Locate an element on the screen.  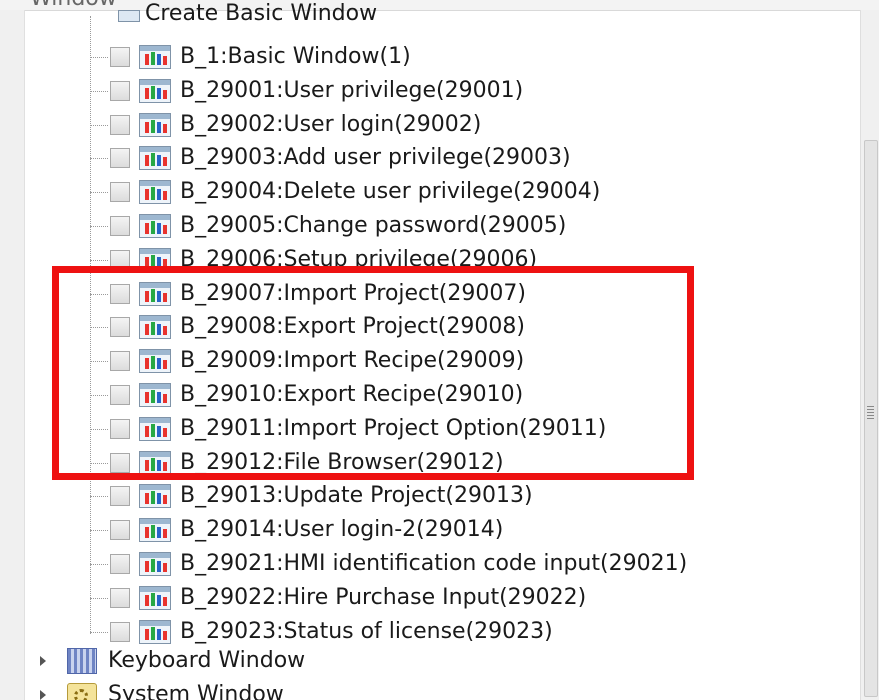
scrollbar-grip-icon is located at coordinates (870, 413).